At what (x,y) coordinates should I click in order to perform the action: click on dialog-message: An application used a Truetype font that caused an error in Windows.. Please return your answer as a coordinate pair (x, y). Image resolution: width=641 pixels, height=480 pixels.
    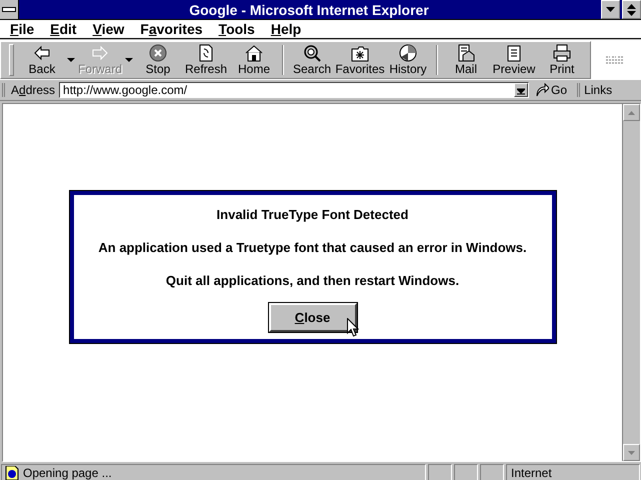
    Looking at the image, I should click on (312, 247).